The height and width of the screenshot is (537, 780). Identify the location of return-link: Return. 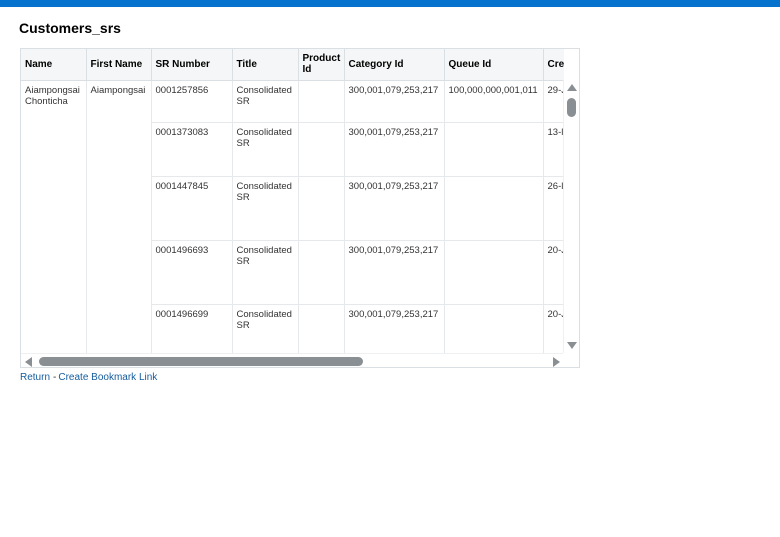
(35, 377).